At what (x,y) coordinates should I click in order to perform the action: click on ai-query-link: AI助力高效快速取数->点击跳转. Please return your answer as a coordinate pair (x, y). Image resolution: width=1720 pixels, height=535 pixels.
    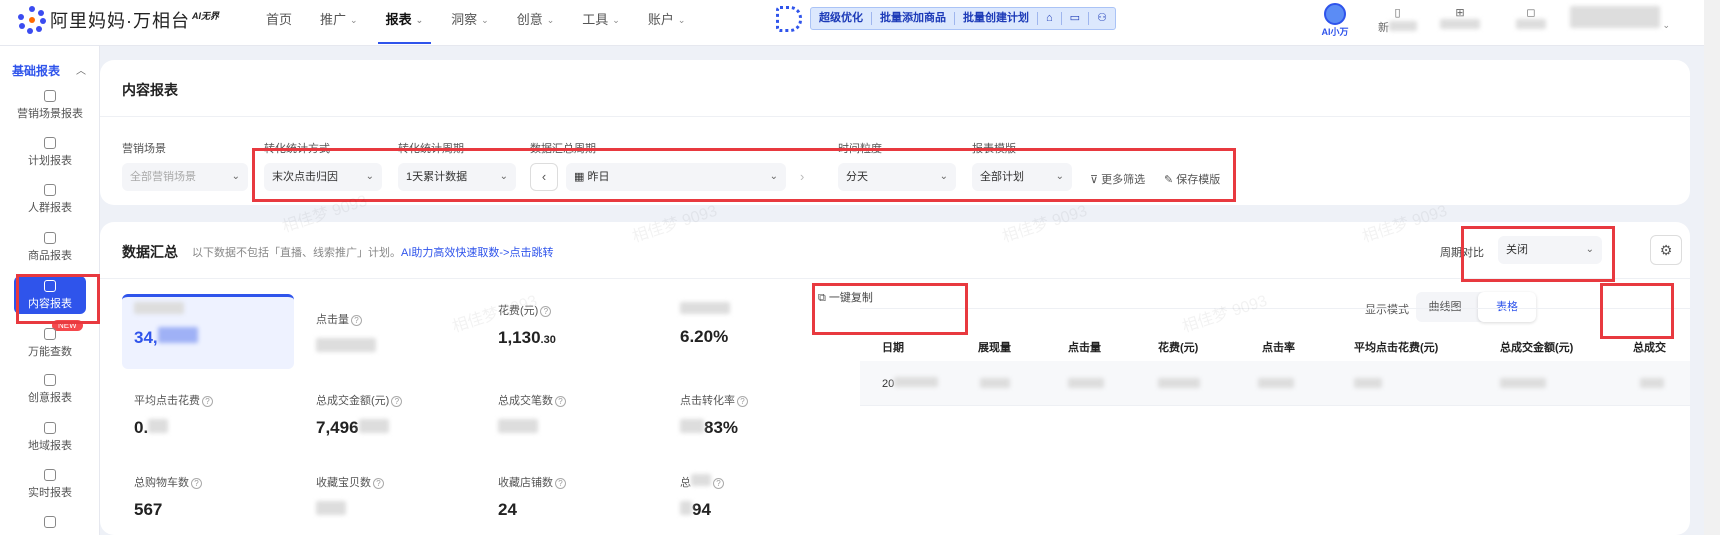
    Looking at the image, I should click on (477, 253).